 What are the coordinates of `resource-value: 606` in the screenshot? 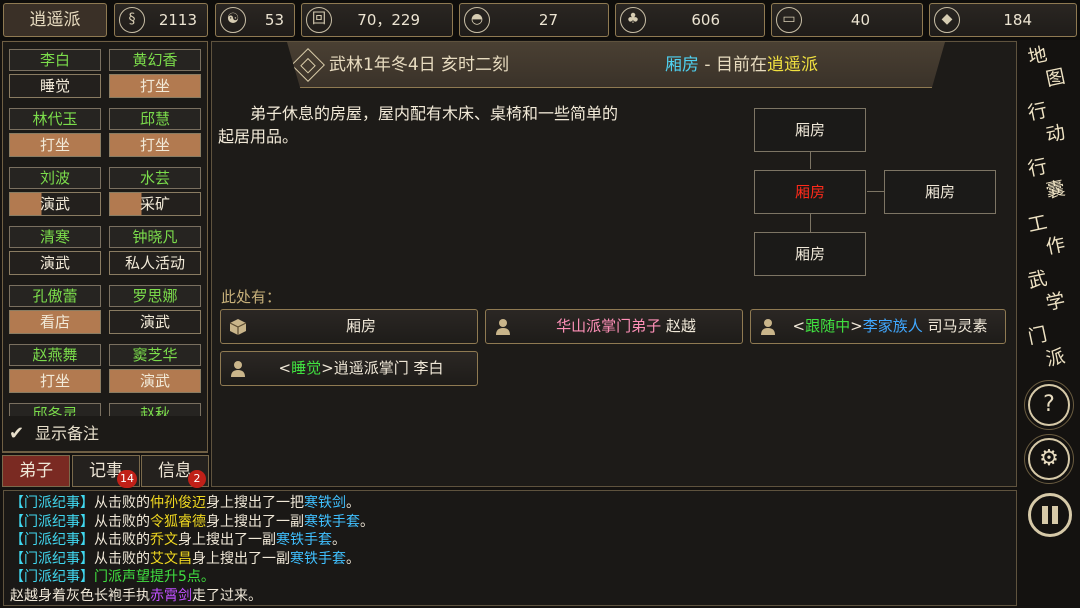 It's located at (705, 20).